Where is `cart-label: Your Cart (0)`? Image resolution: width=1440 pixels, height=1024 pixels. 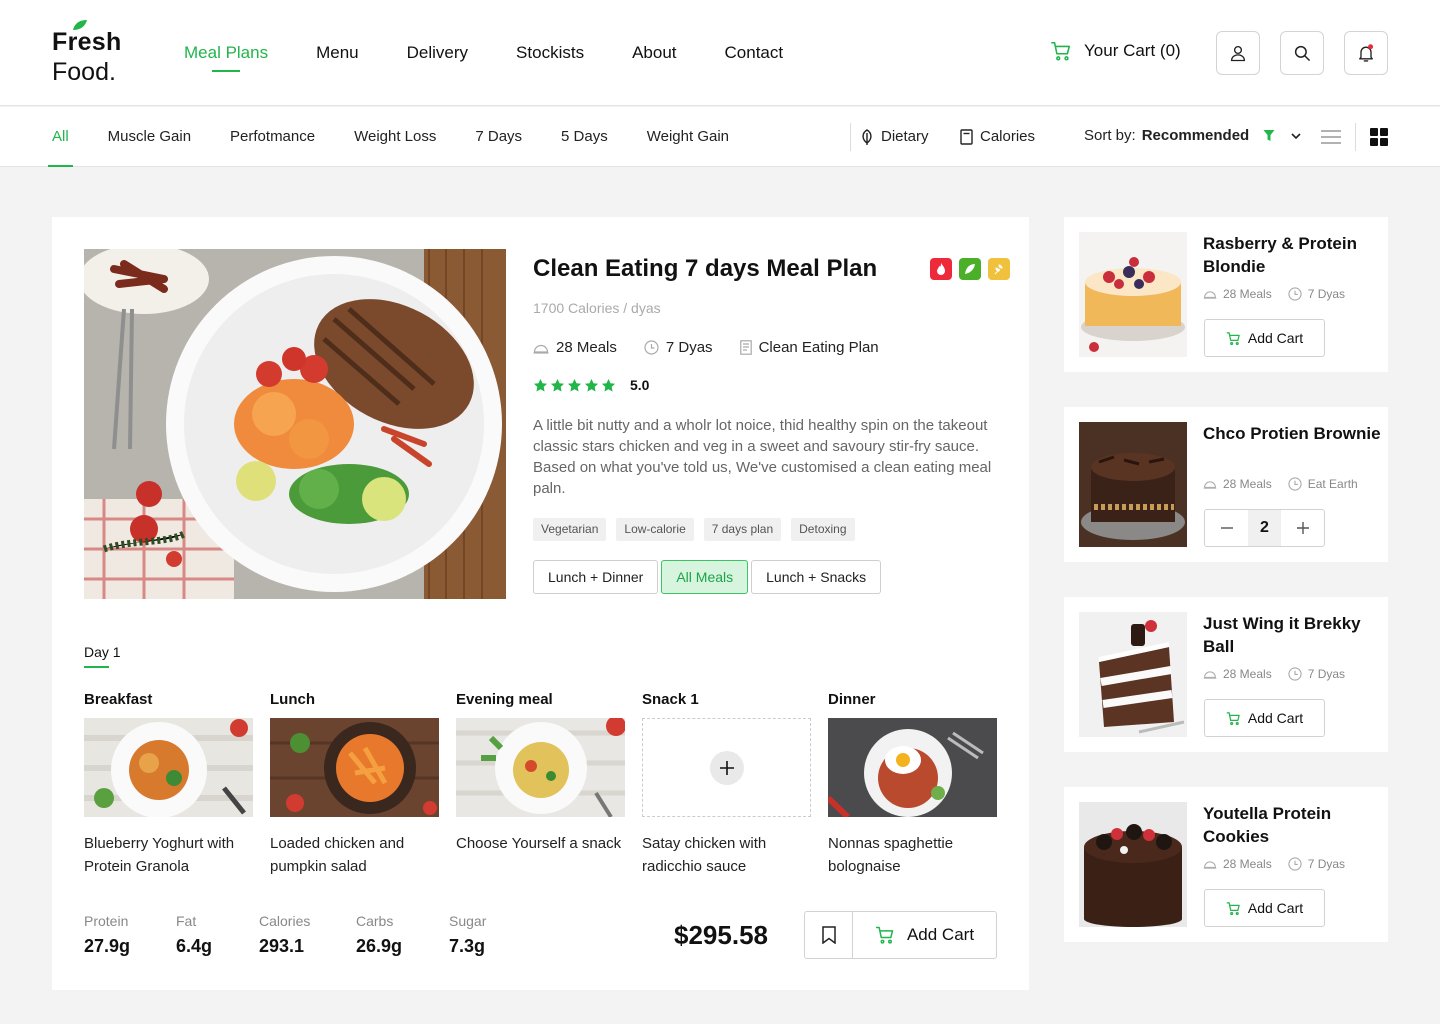
cart-label: Your Cart (0) is located at coordinates (1132, 50).